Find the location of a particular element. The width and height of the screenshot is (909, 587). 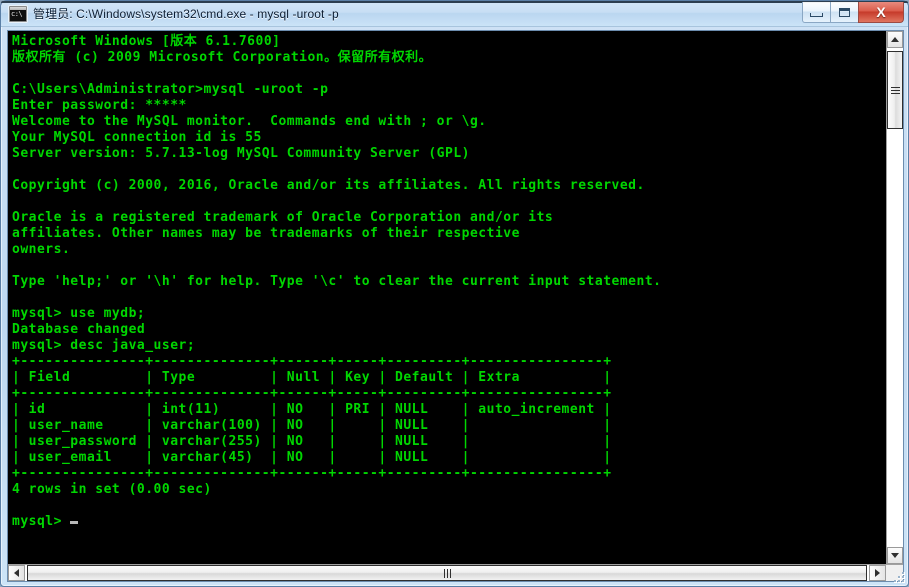

minimize-button is located at coordinates (816, 12).